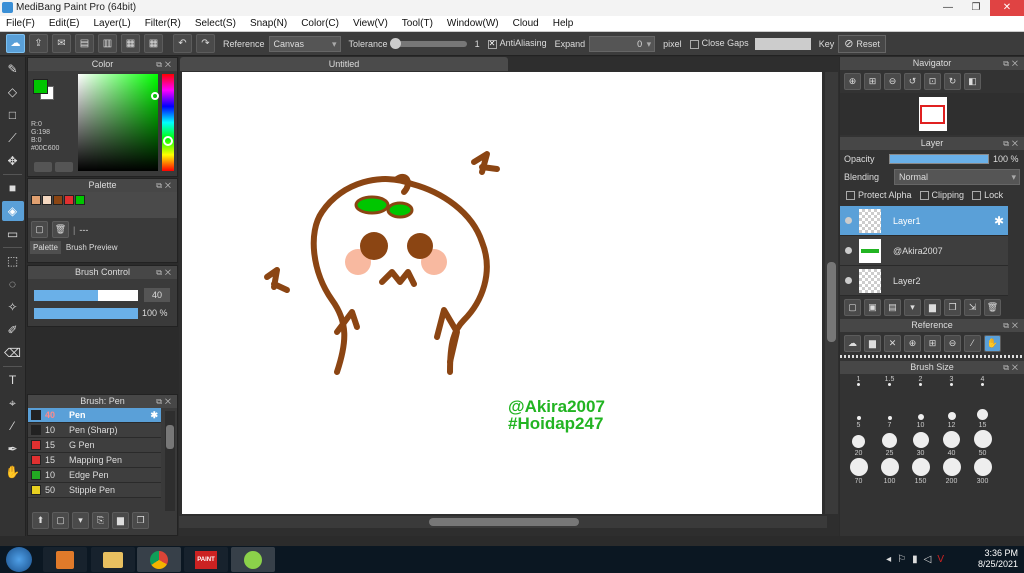 The width and height of the screenshot is (1024, 573). What do you see at coordinates (84, 43) in the screenshot?
I see `document-icon: ▤` at bounding box center [84, 43].